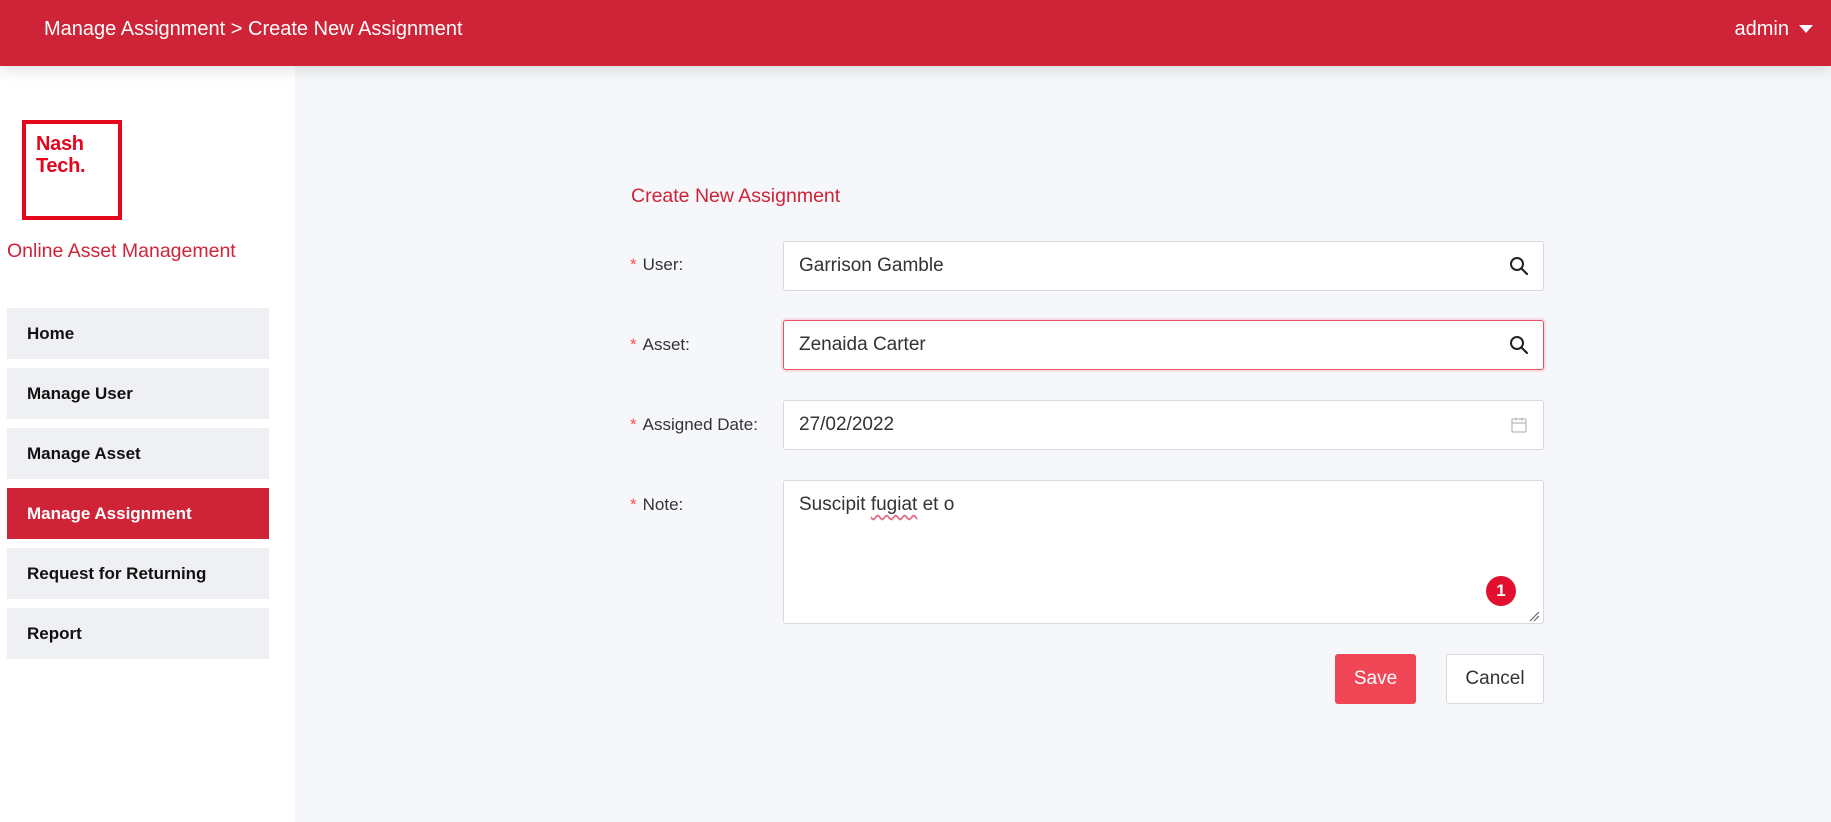 This screenshot has height=822, width=1831. What do you see at coordinates (663, 264) in the screenshot?
I see `user-label-text: User:` at bounding box center [663, 264].